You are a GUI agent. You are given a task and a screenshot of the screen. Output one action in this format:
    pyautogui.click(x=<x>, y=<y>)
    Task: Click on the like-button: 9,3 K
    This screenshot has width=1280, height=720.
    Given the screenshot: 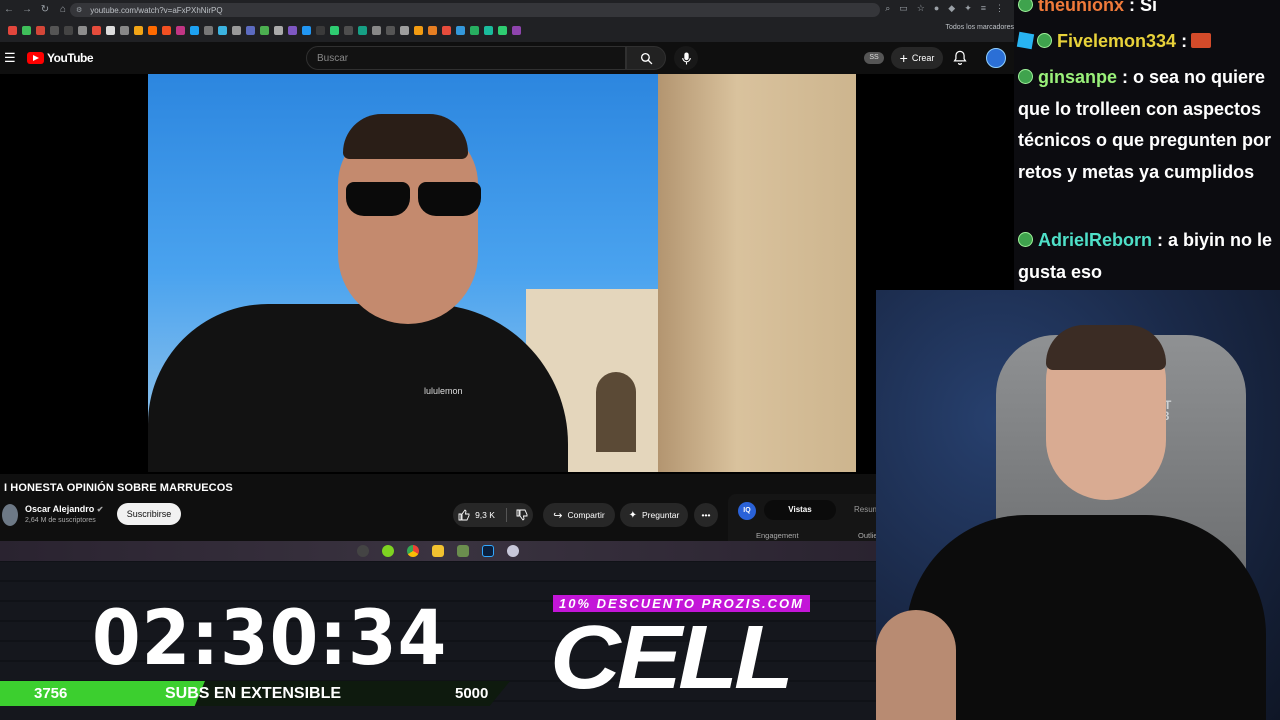 What is the action you would take?
    pyautogui.click(x=493, y=515)
    